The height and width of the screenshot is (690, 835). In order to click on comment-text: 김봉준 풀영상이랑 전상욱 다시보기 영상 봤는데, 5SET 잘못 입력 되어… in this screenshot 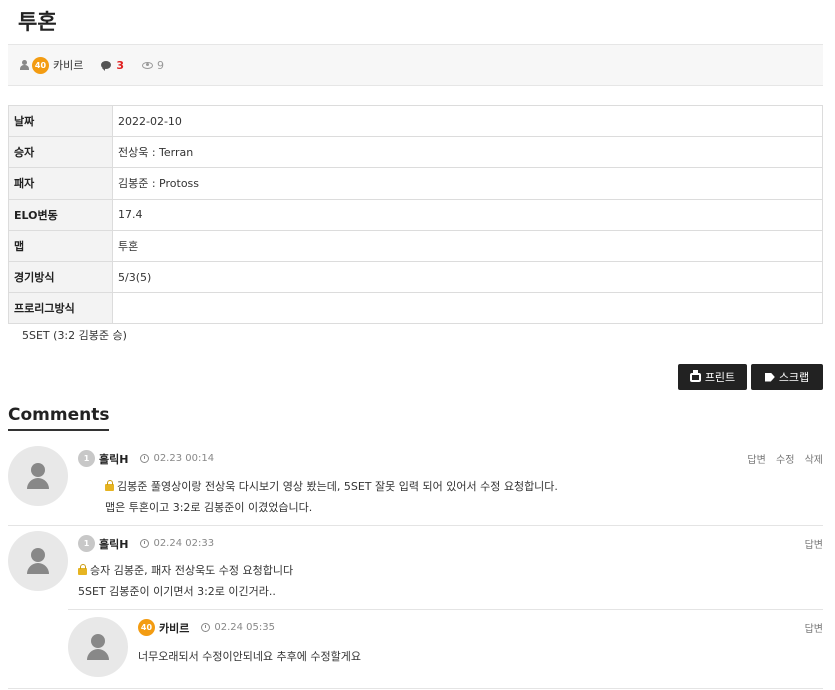, I will do `click(337, 486)`.